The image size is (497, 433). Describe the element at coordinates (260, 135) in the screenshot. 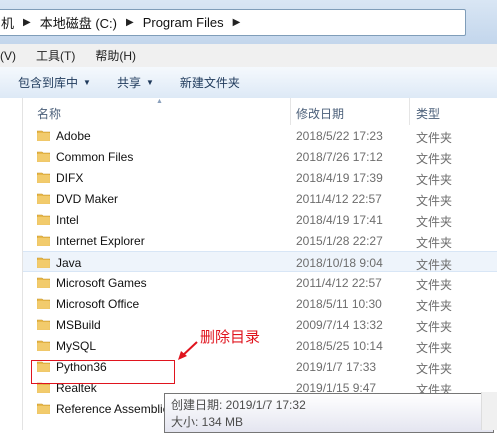

I see `file-row: Adobe 2018/5/22 17:23 文件夹` at that location.